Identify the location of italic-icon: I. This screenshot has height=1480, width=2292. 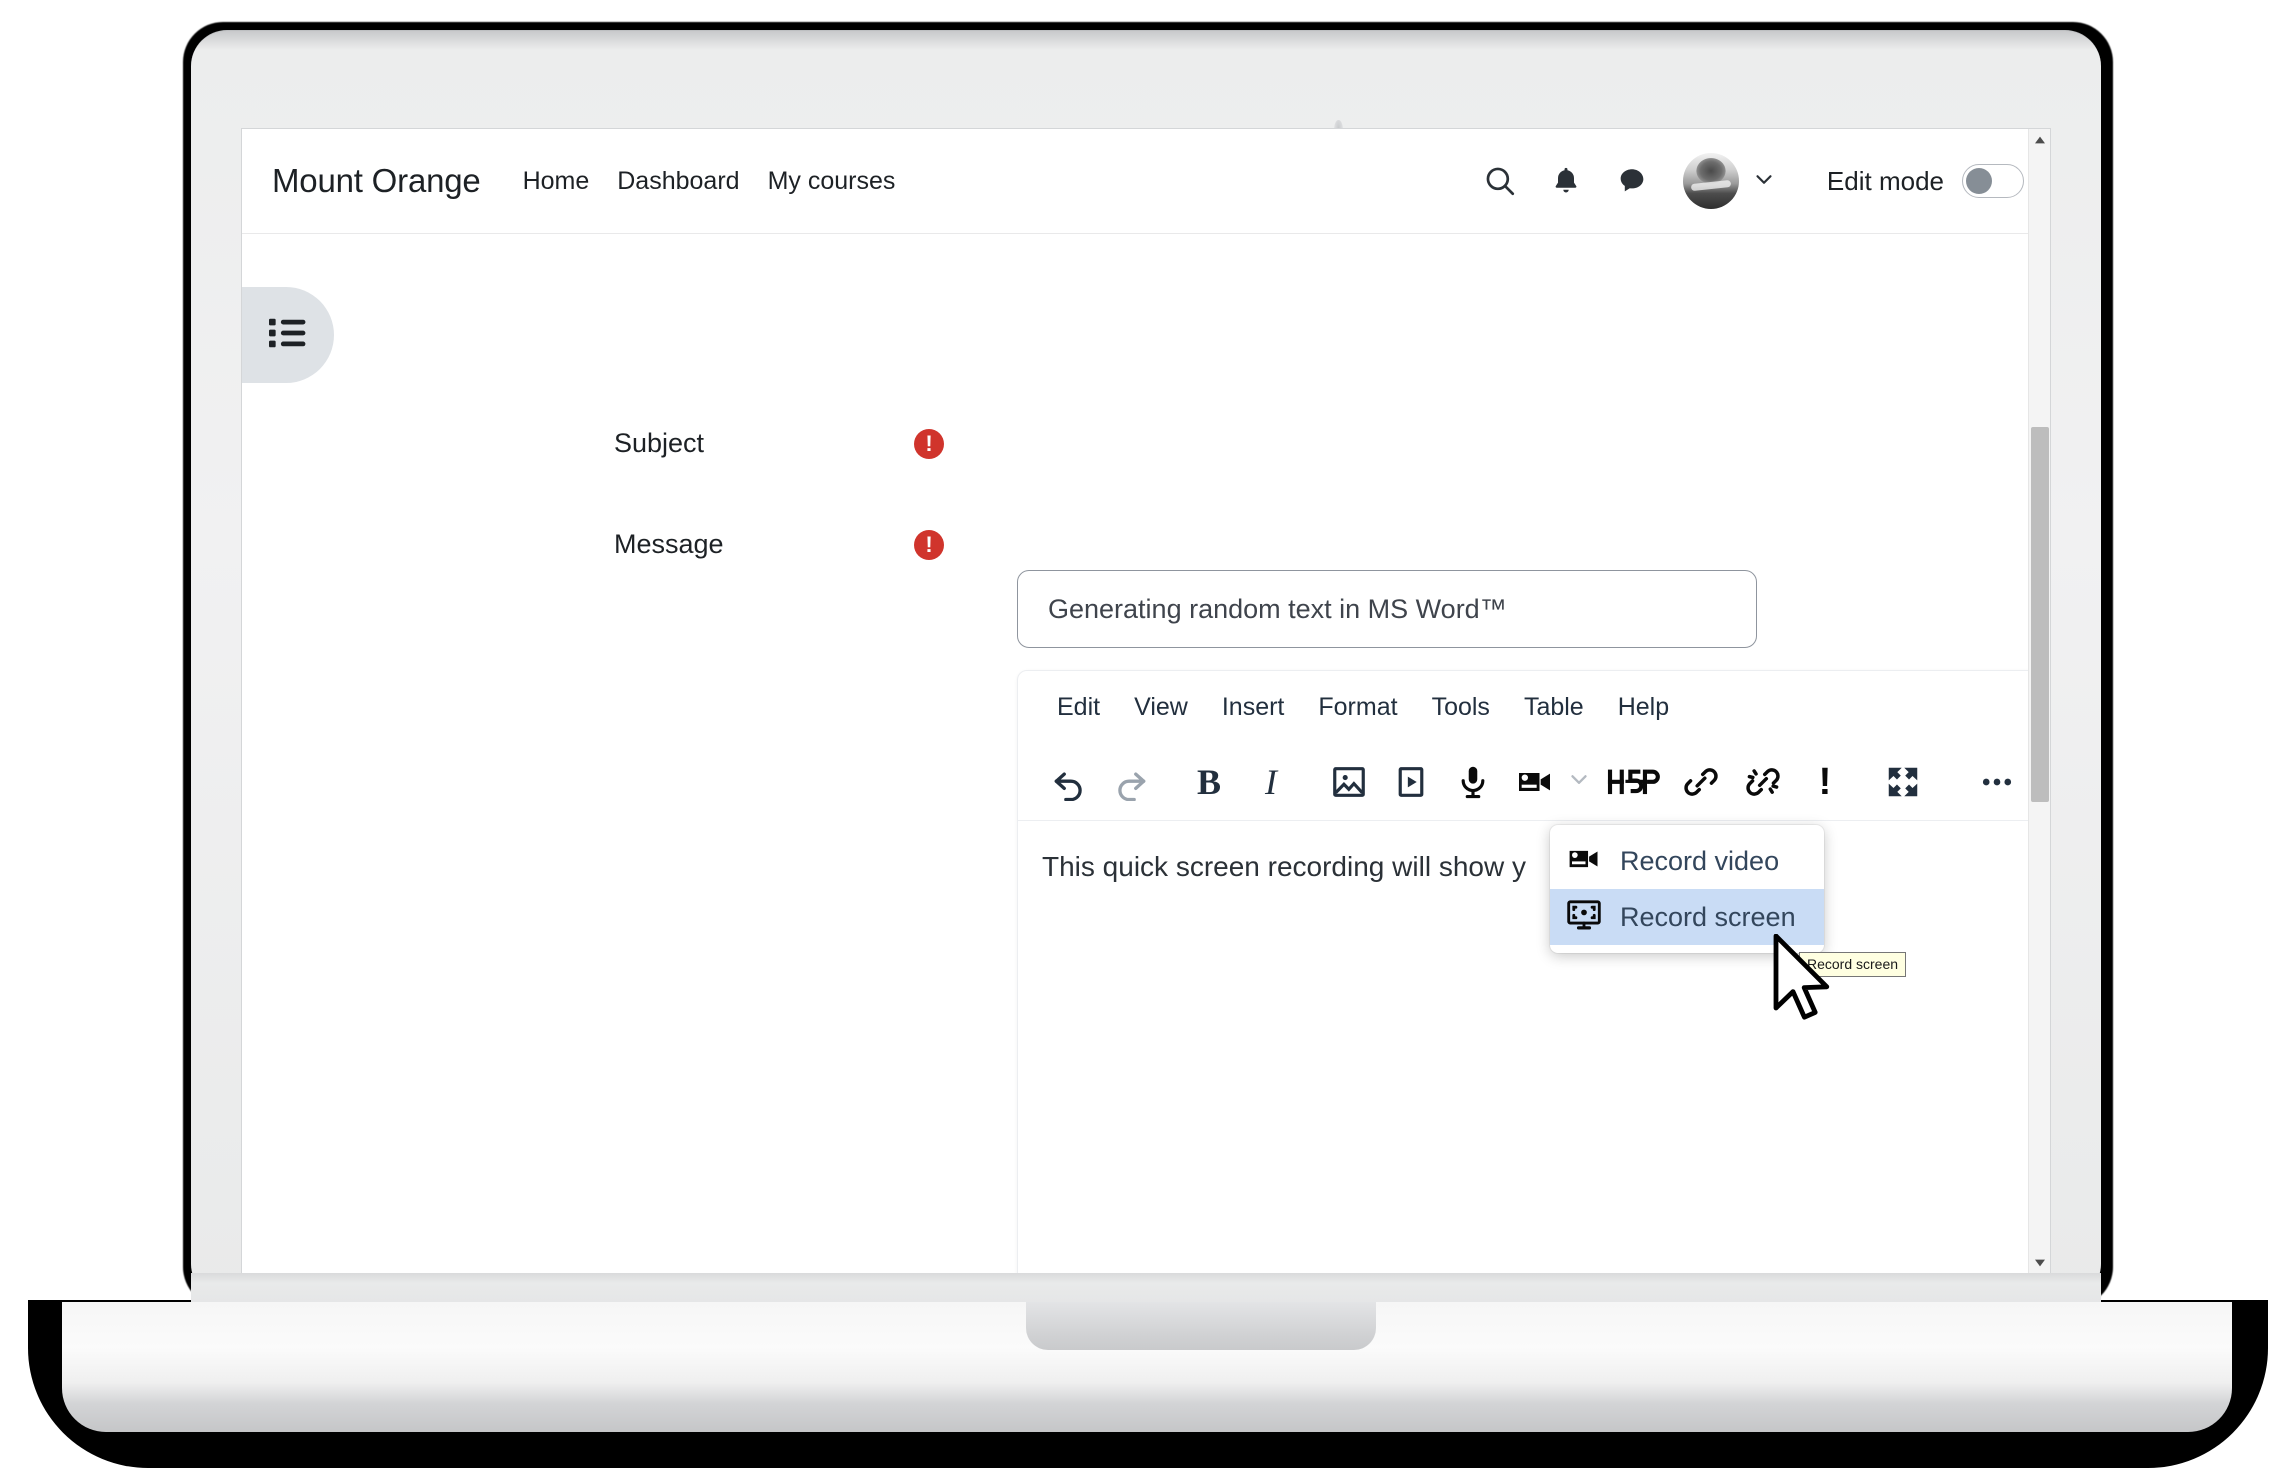
(1271, 782).